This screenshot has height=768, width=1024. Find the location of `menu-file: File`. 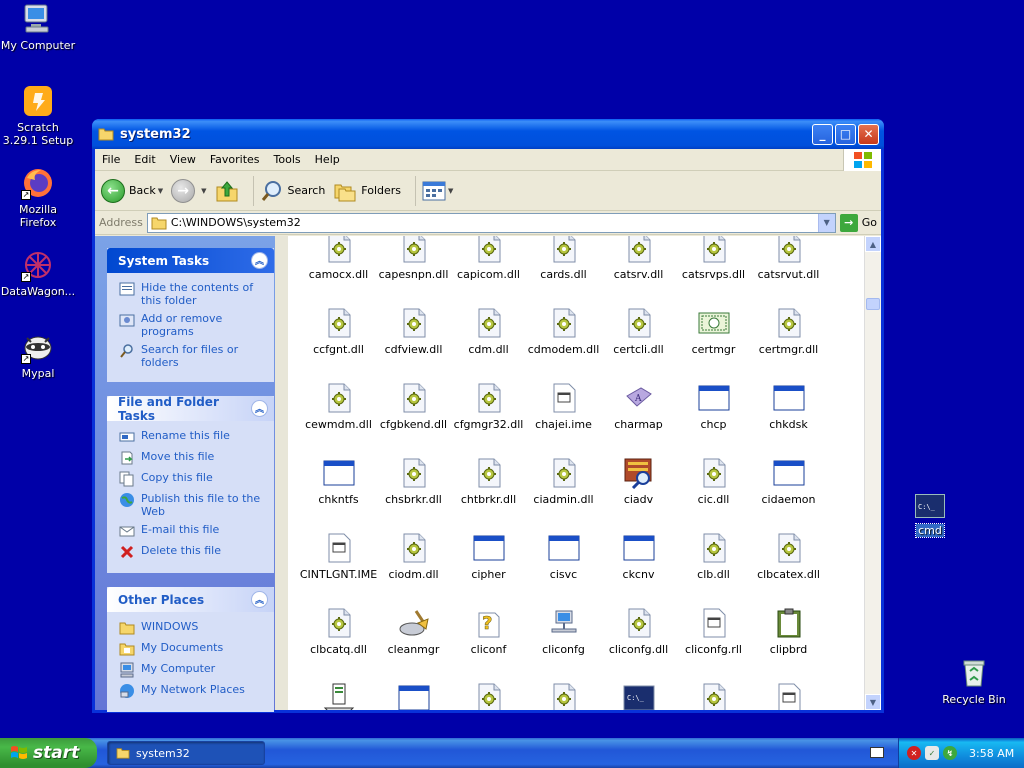

menu-file: File is located at coordinates (111, 159).